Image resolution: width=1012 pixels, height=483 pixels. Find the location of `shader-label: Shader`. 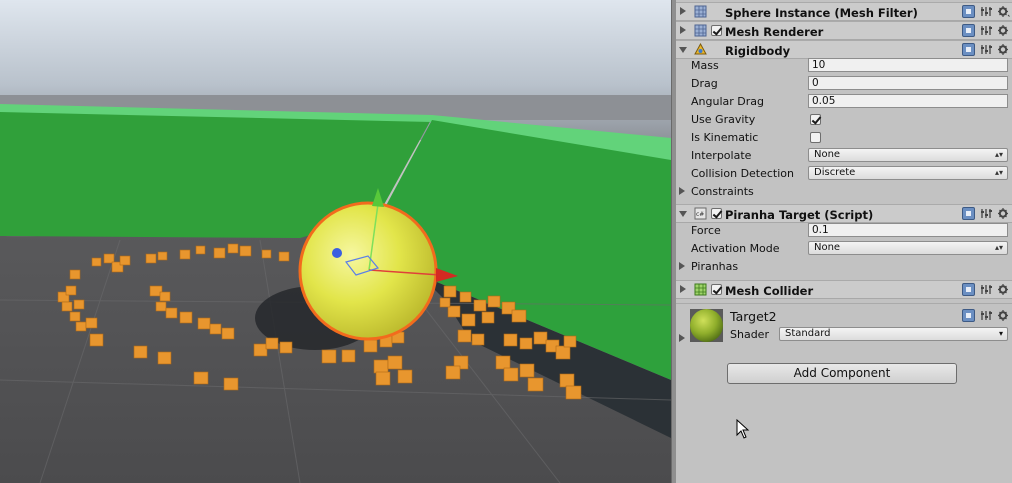

shader-label: Shader is located at coordinates (749, 334).